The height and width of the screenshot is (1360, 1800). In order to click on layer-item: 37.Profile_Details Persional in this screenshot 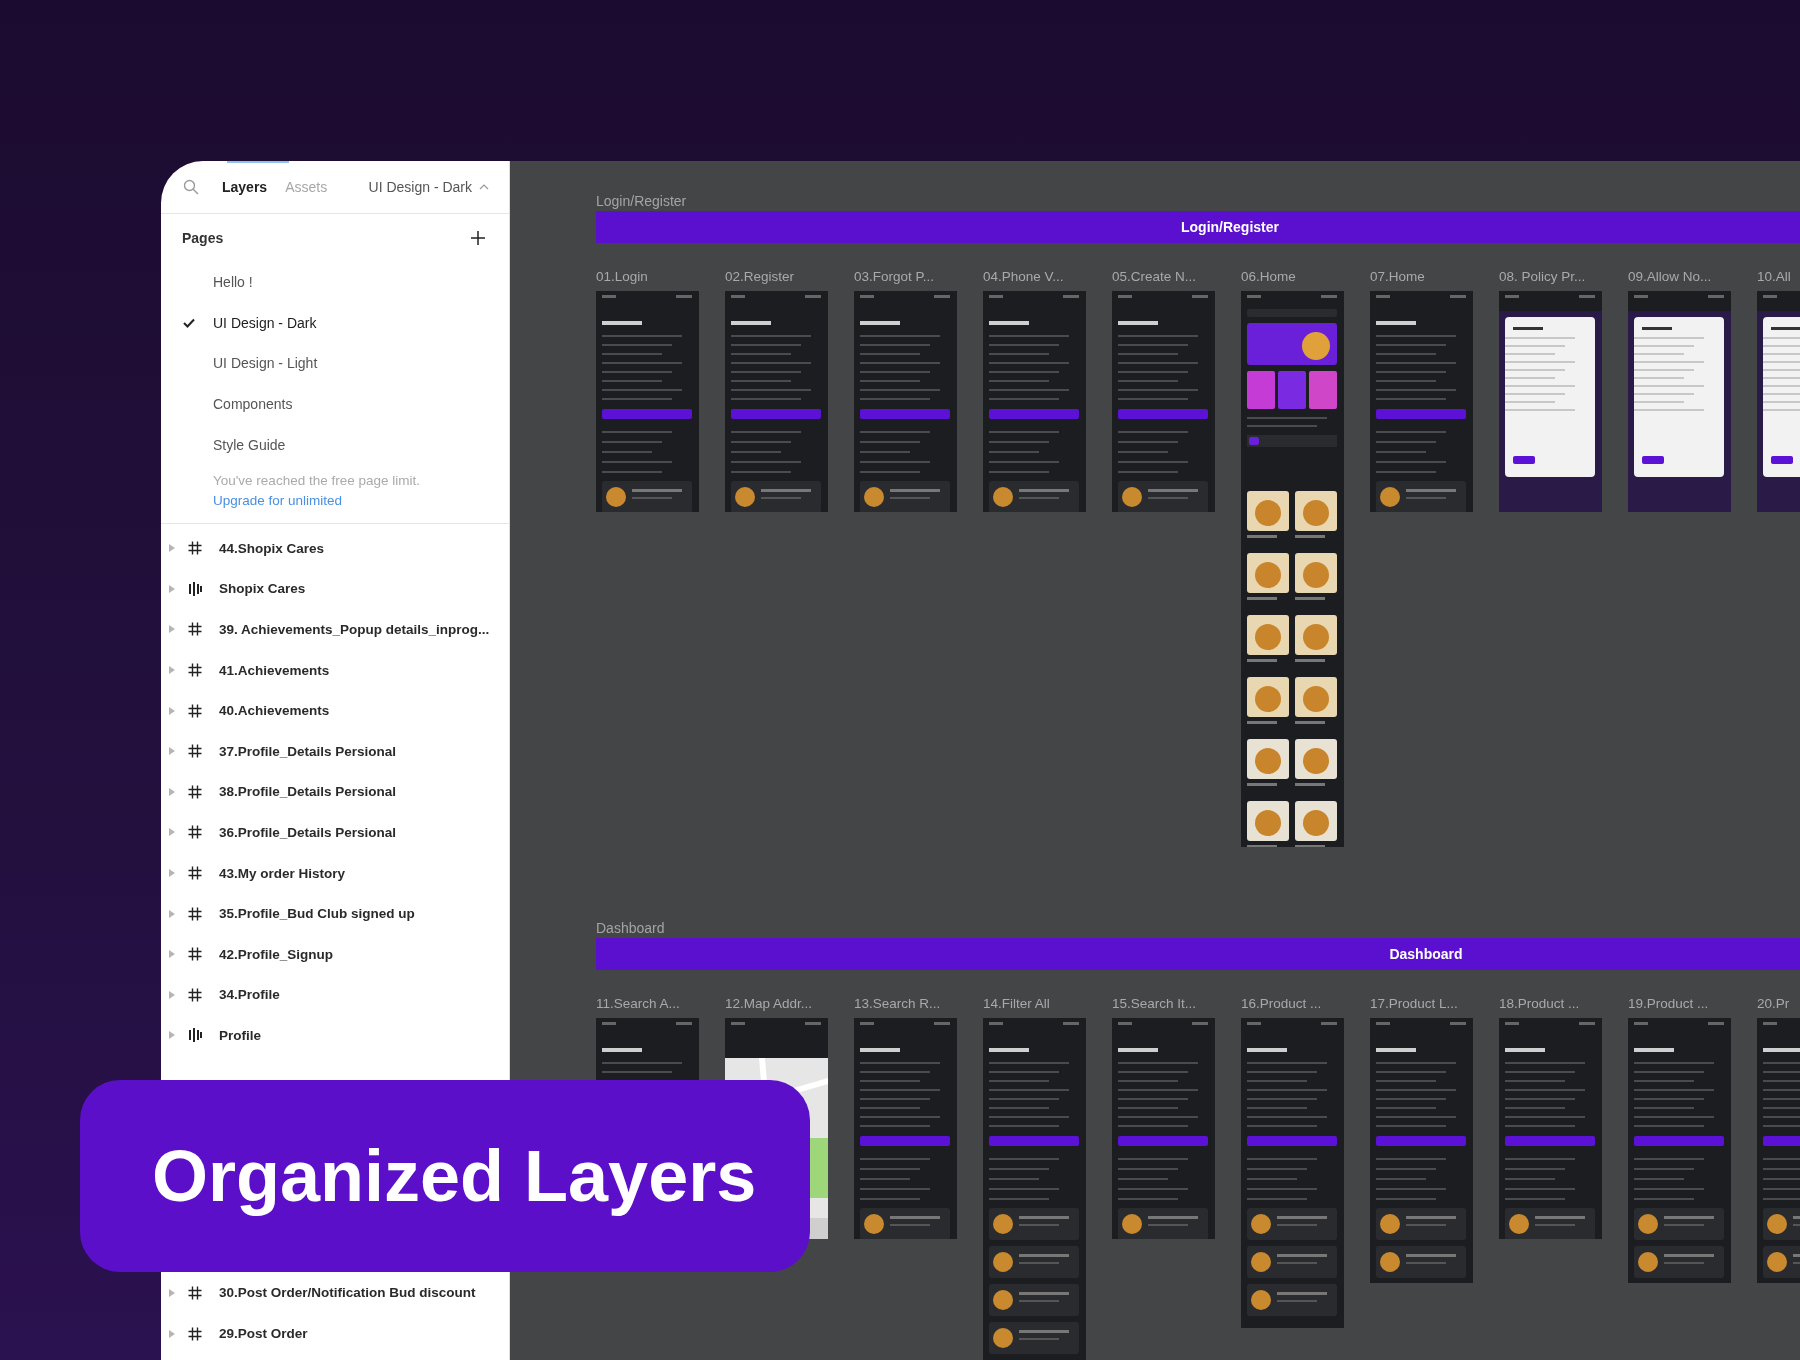, I will do `click(335, 751)`.